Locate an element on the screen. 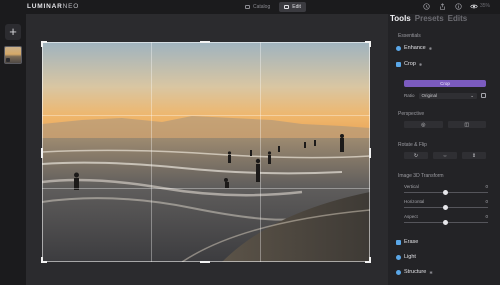 The image size is (500, 285). image-thumbnail is located at coordinates (13, 55).